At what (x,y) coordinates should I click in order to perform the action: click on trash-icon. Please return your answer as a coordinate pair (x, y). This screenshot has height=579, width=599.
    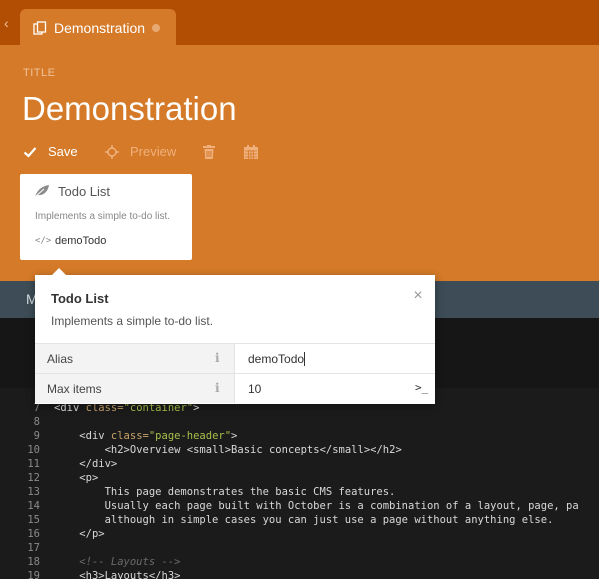
    Looking at the image, I should click on (209, 152).